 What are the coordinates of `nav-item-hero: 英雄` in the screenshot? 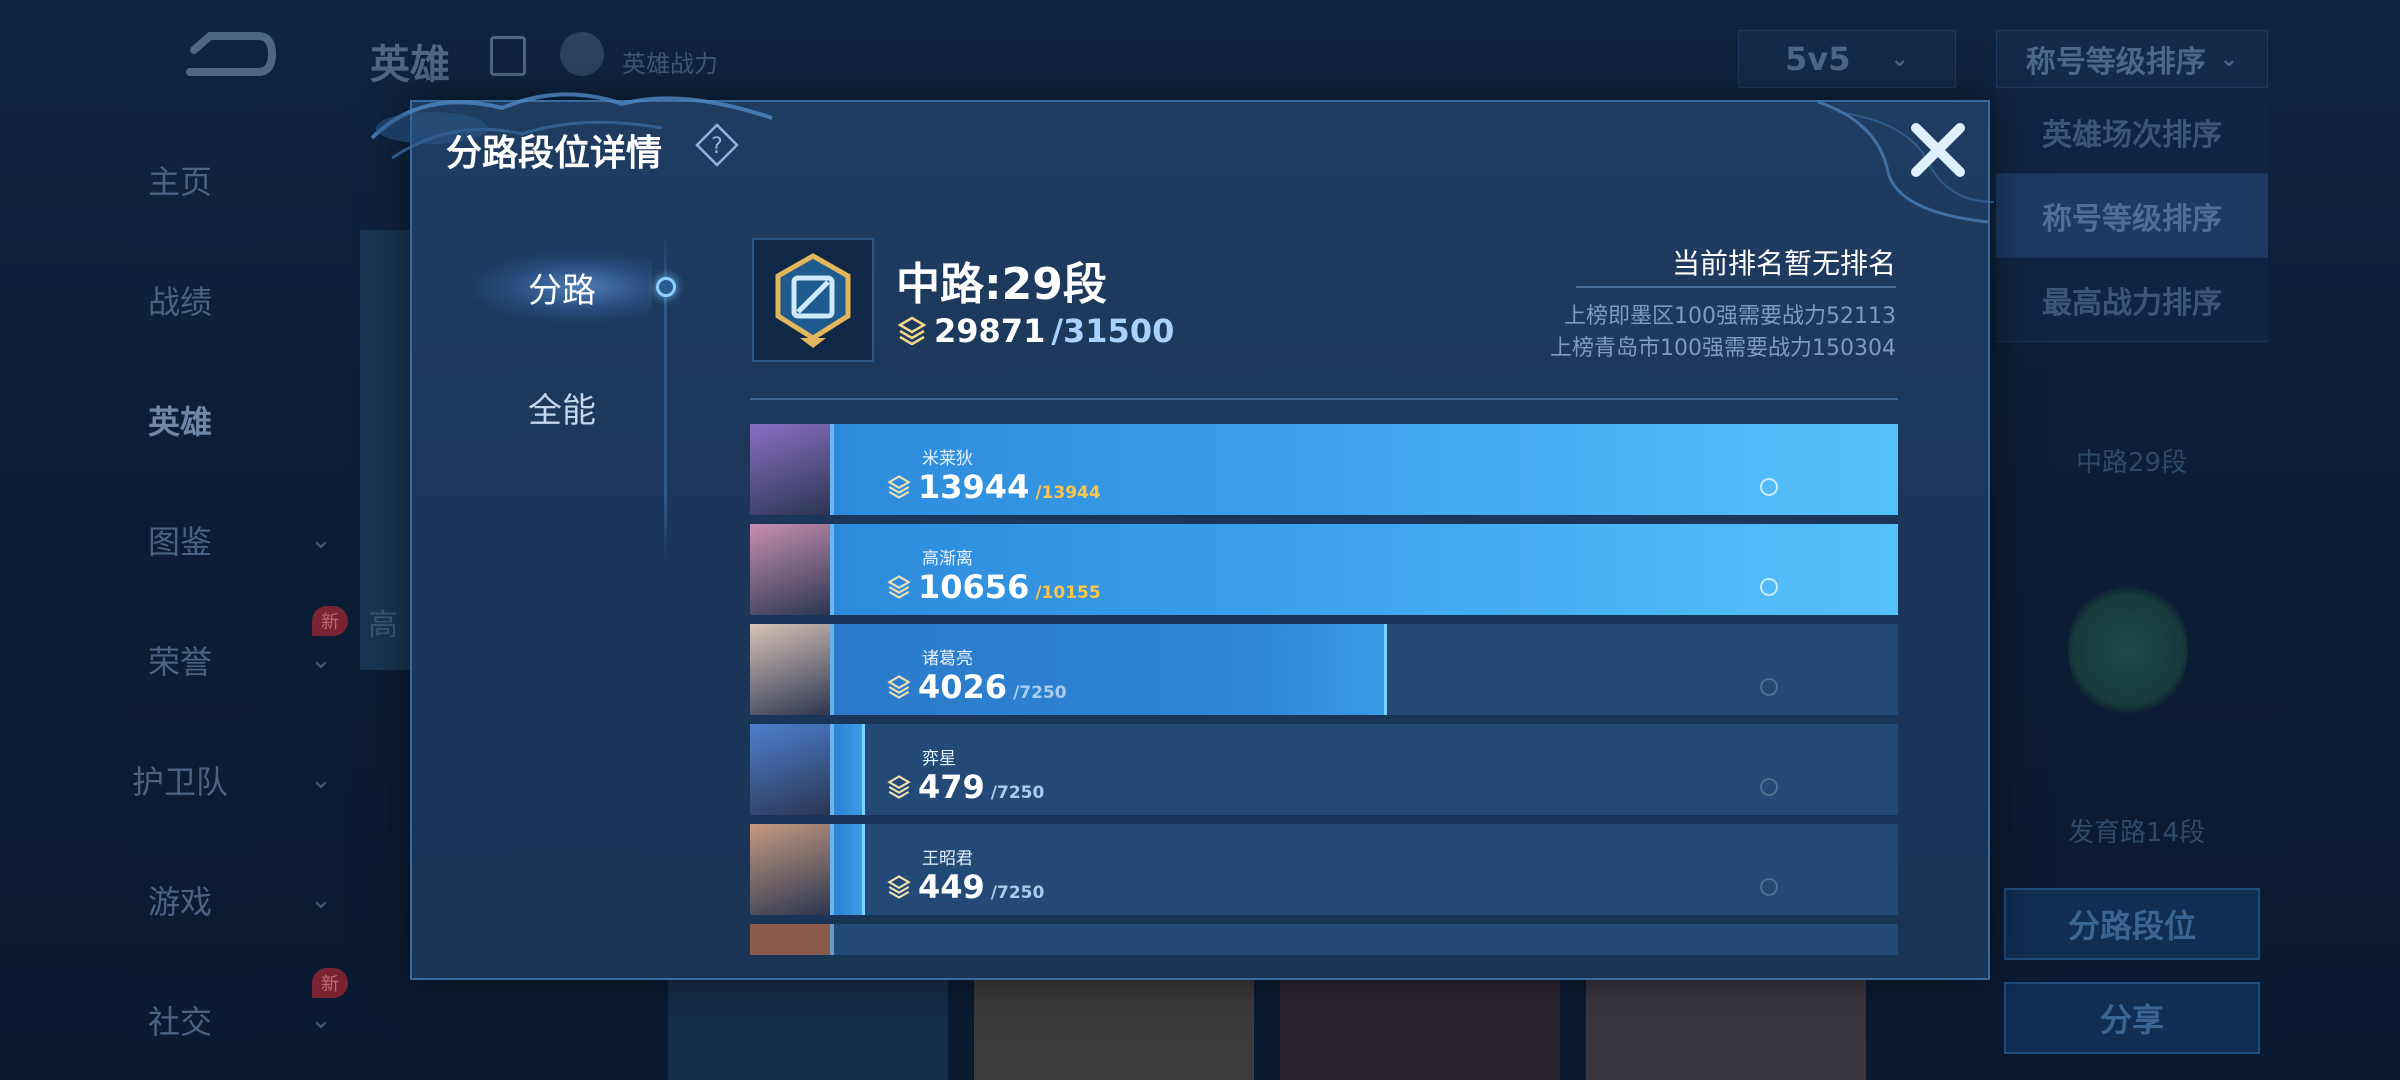 It's located at (180, 420).